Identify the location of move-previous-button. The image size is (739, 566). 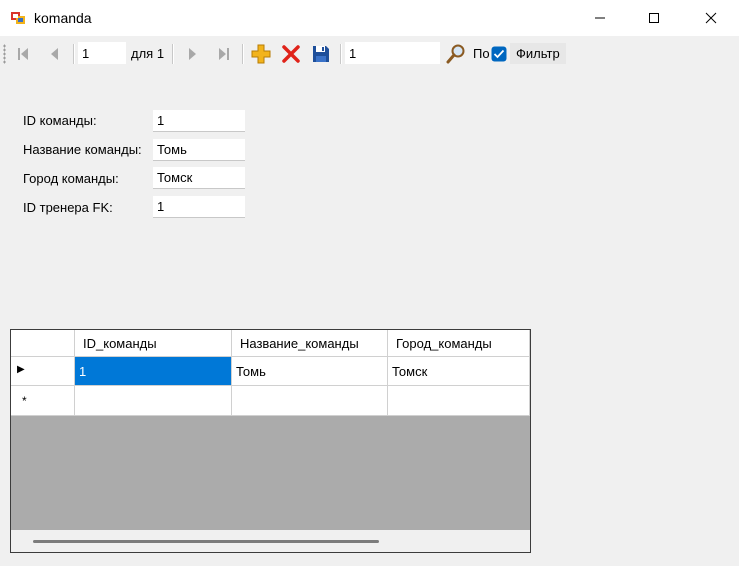
(55, 54).